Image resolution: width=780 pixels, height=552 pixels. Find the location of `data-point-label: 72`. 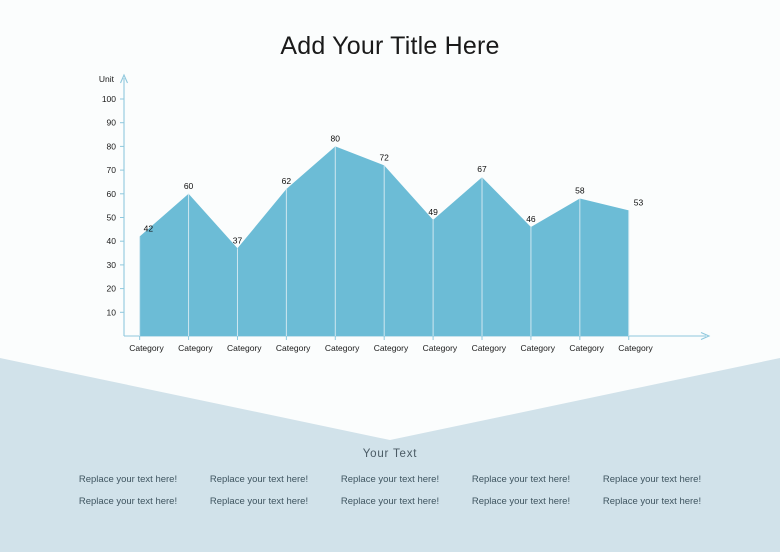

data-point-label: 72 is located at coordinates (384, 157).